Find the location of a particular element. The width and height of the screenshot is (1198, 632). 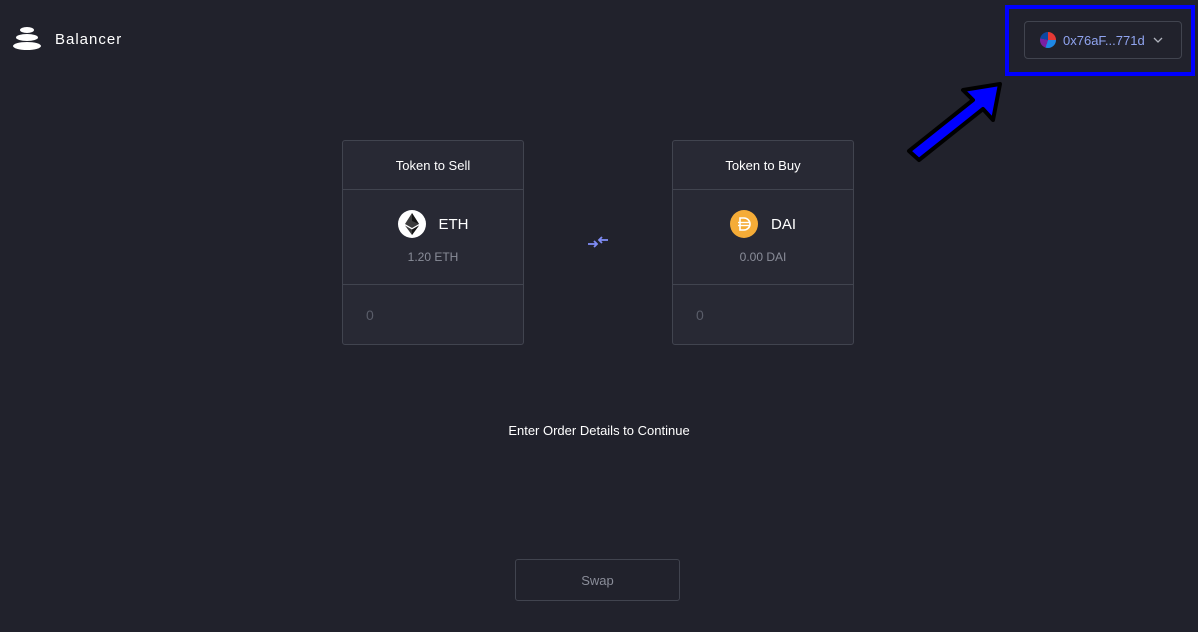

brand: Balancer is located at coordinates (67, 39).